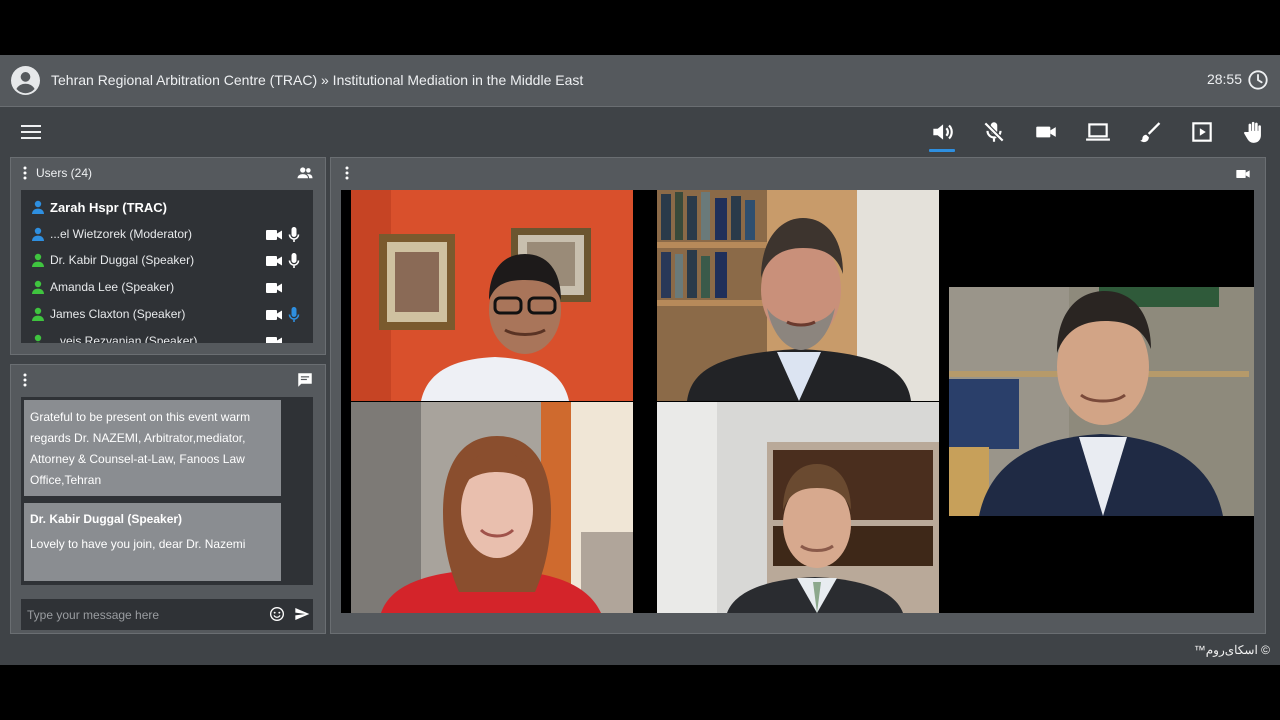 The image size is (1280, 720). I want to click on mute-microphone-button, so click(994, 132).